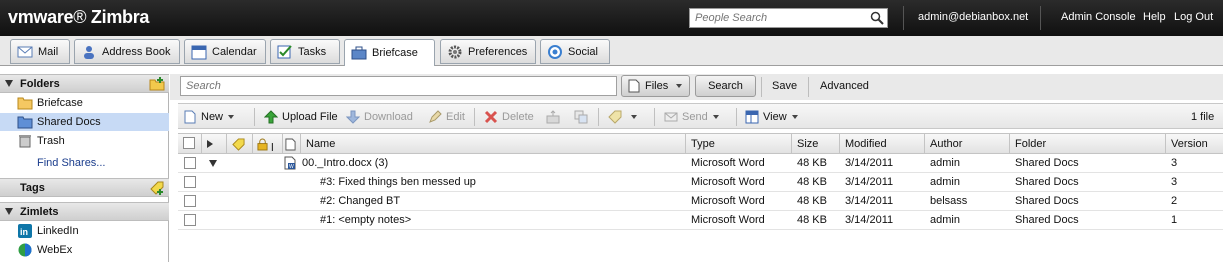 This screenshot has height=262, width=1223. I want to click on download-button: Download, so click(379, 117).